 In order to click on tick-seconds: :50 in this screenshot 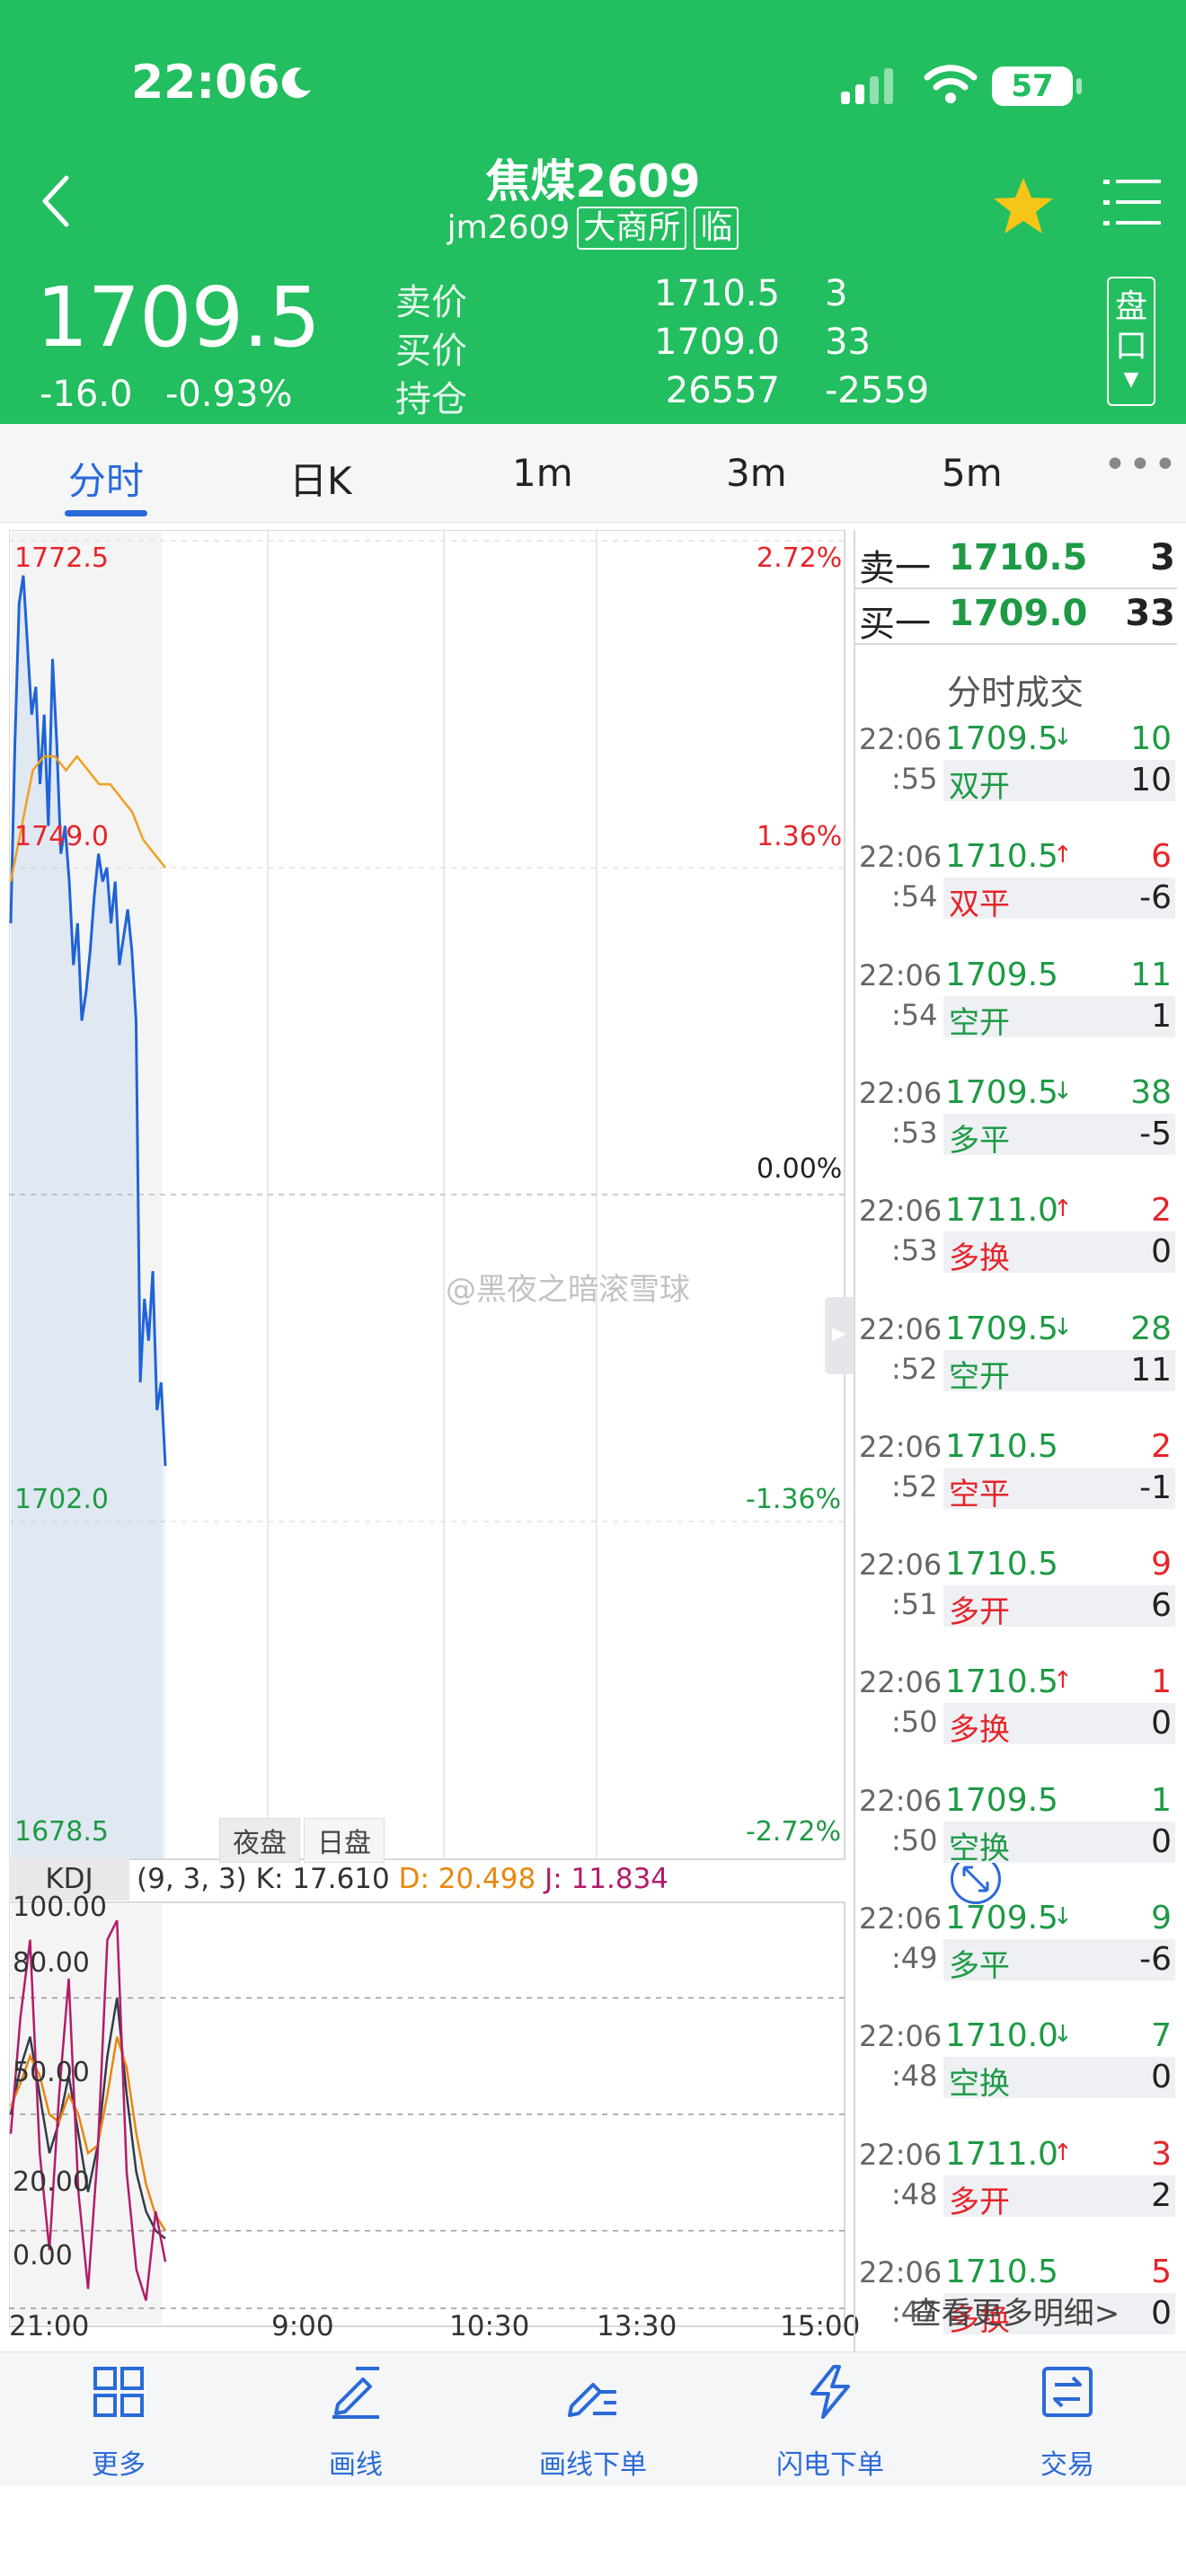, I will do `click(914, 1722)`.